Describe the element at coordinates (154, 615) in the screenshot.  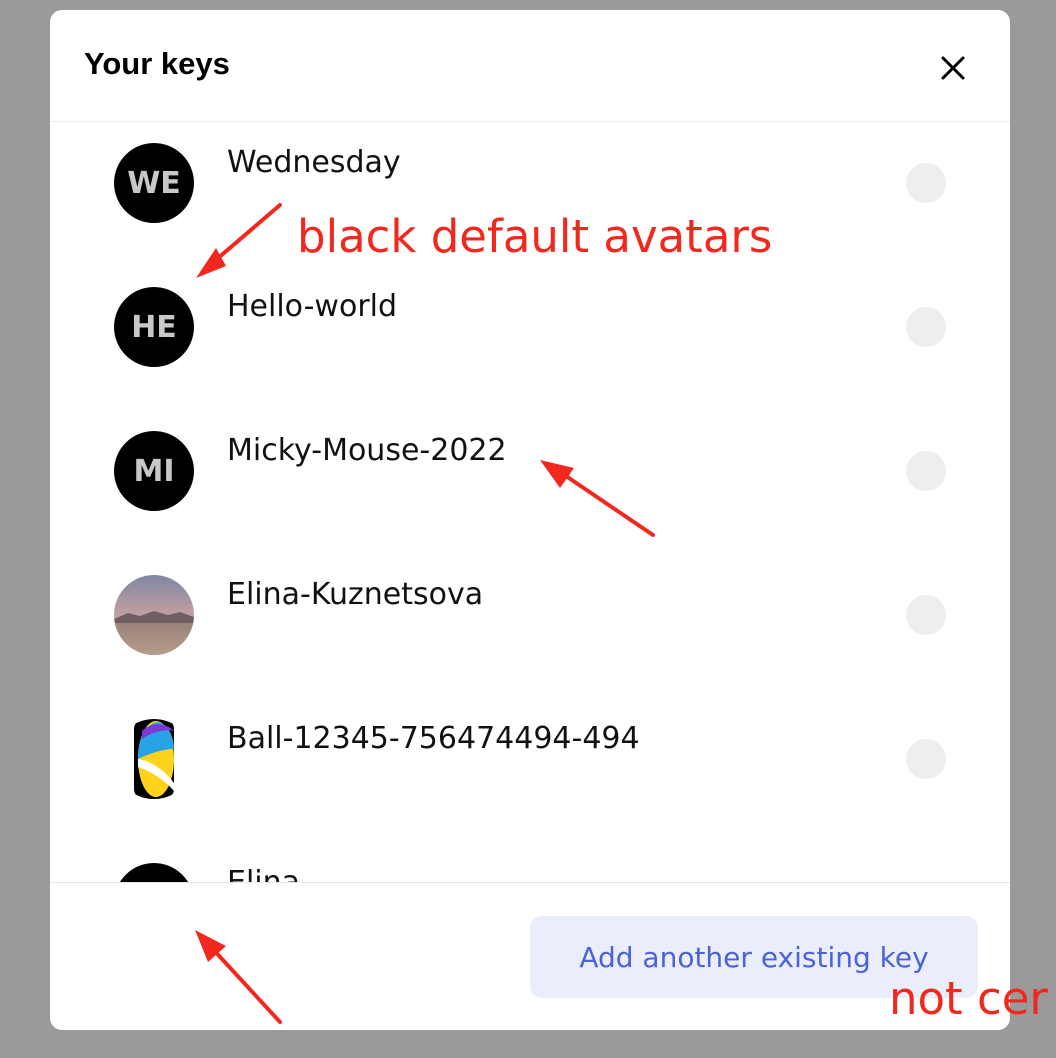
I see `landscape-photo-icon` at that location.